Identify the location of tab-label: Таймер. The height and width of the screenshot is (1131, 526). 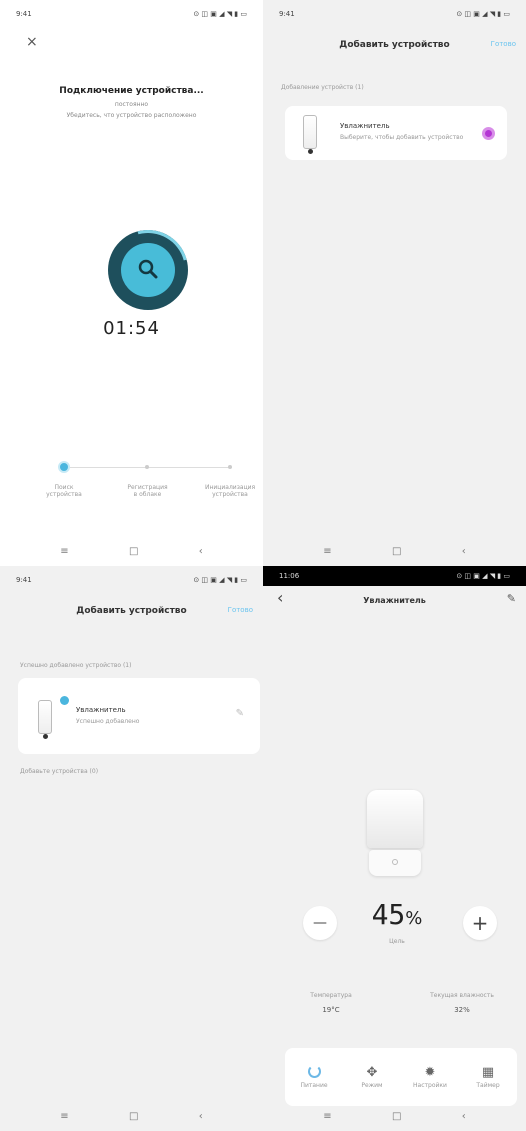
(488, 1085).